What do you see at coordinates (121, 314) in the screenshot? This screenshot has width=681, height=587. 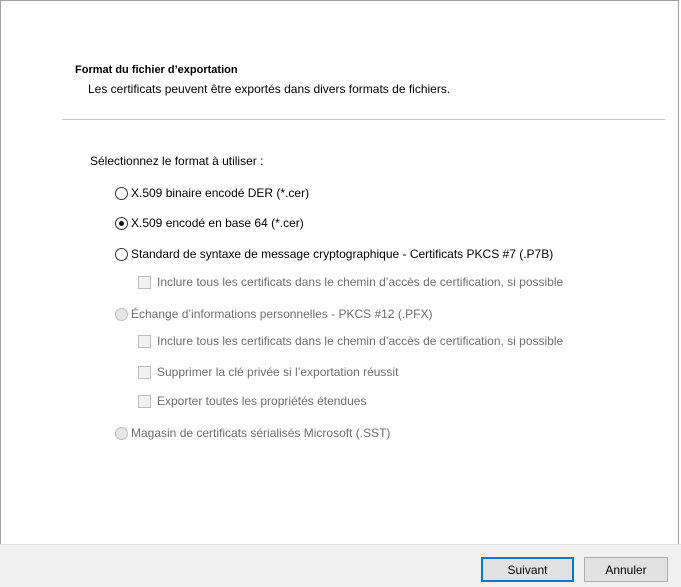 I see `radio-pfx-icon` at bounding box center [121, 314].